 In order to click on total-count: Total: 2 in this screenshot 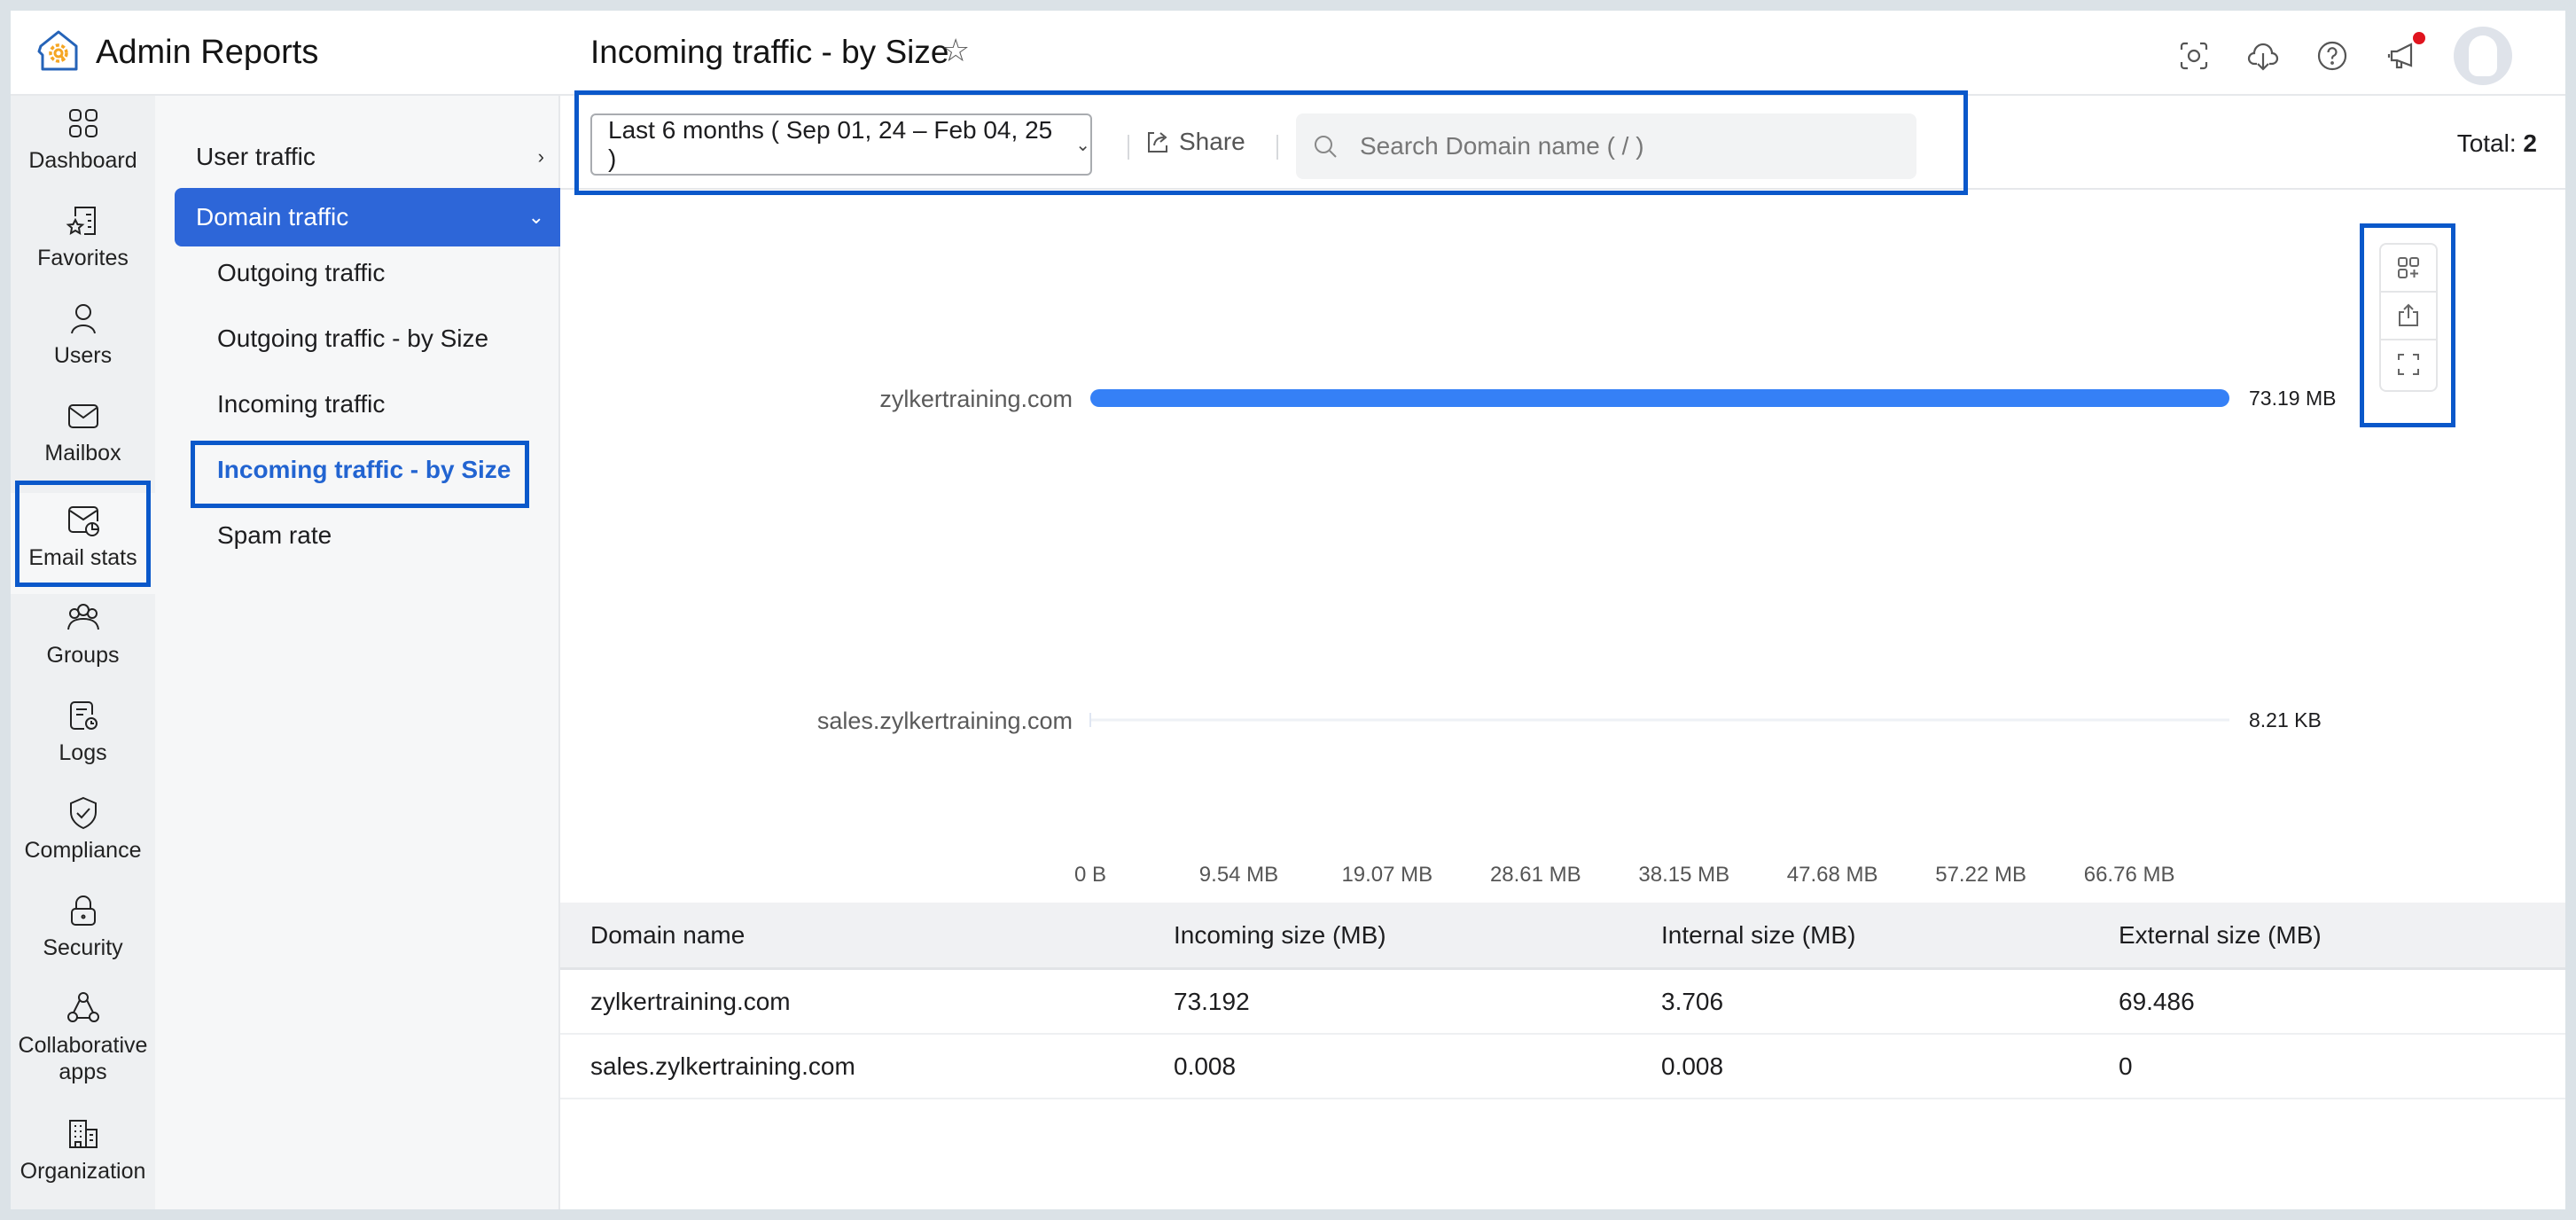, I will do `click(2497, 143)`.